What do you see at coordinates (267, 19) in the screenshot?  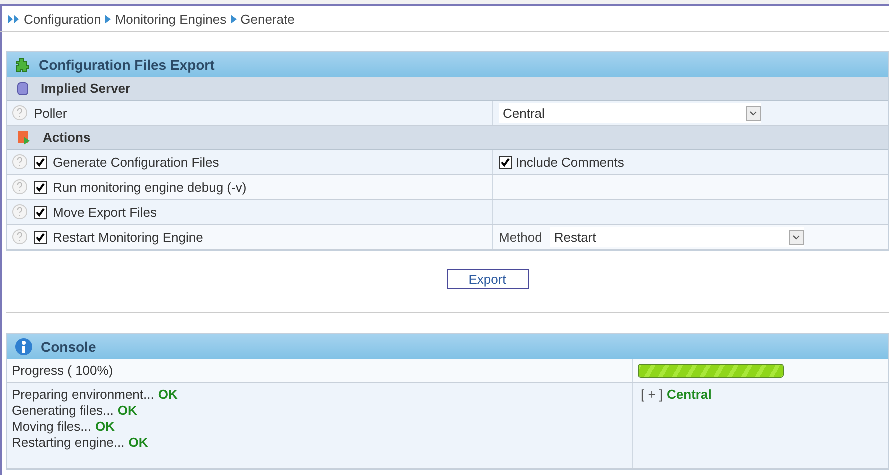 I see `breadcrumb-link: Generate` at bounding box center [267, 19].